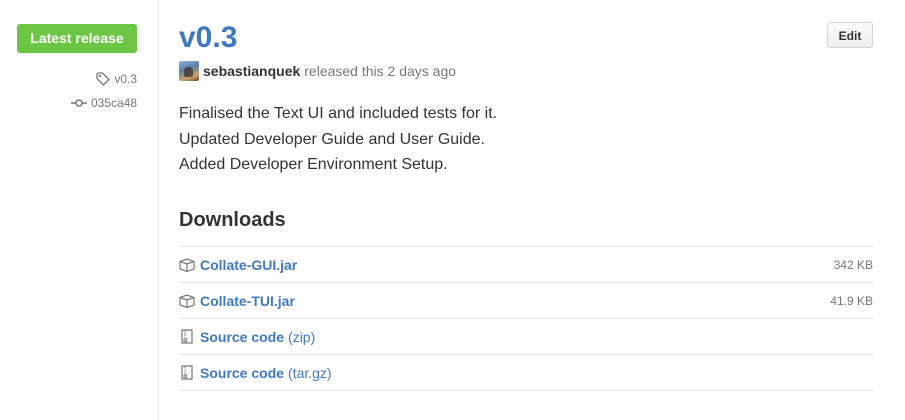 The height and width of the screenshot is (420, 905). What do you see at coordinates (248, 265) in the screenshot?
I see `download-link: Collate-GUI.jar` at bounding box center [248, 265].